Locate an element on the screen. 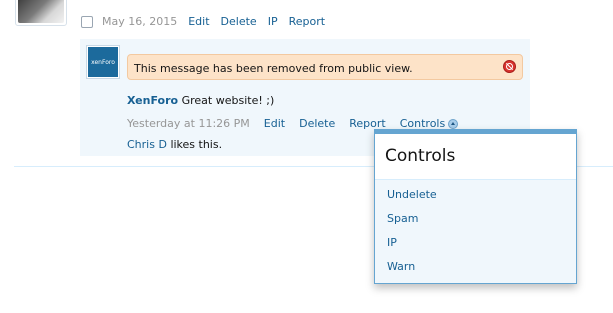 The image size is (613, 313). xenforo-logo-icon: xenForo is located at coordinates (103, 62).